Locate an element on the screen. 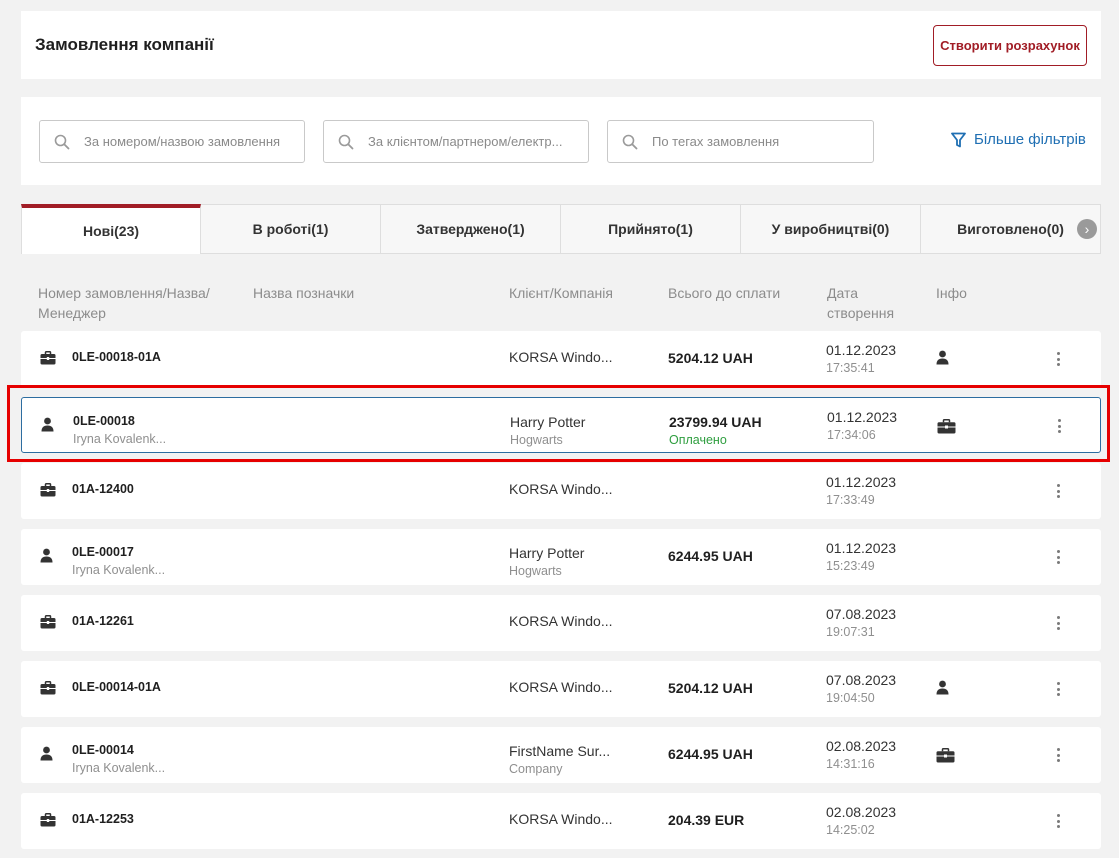  column-header-number: Номер замовлення/Назва/ Менеджер is located at coordinates (124, 303).